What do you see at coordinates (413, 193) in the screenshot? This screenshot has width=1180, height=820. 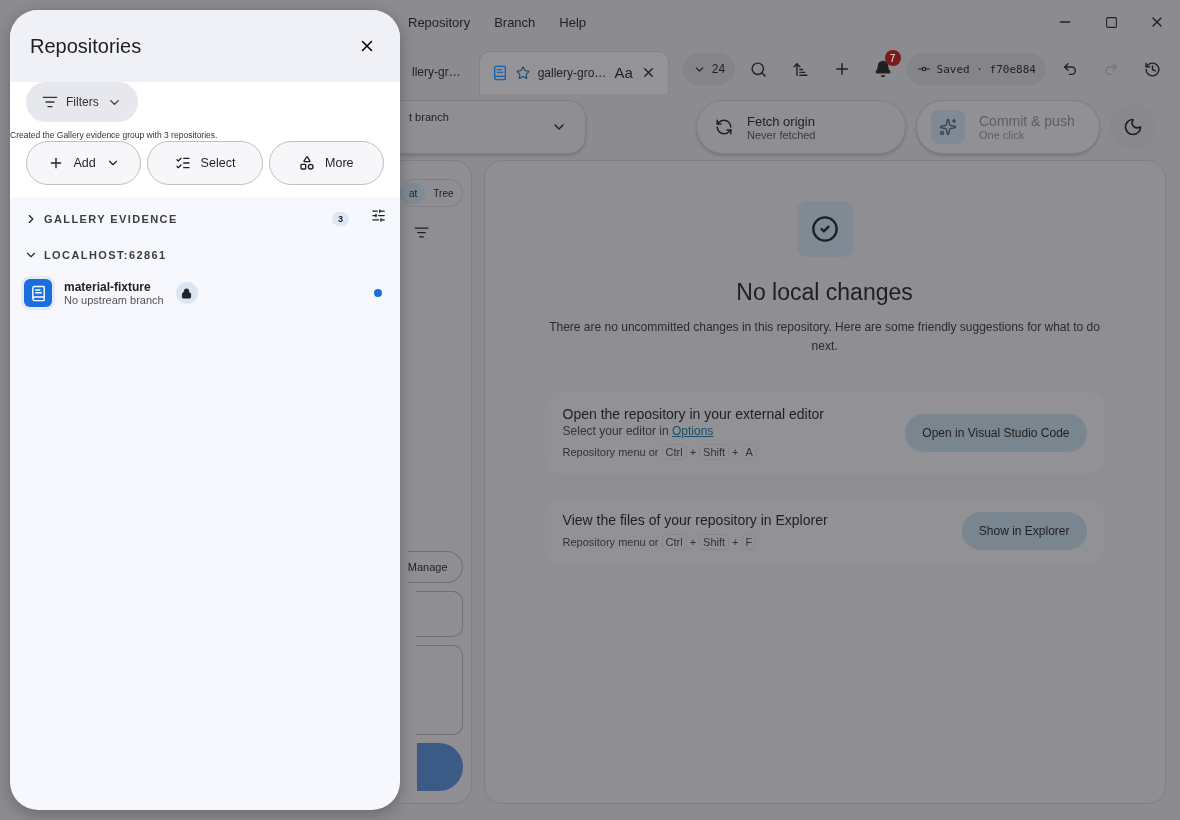 I see `view-toggle-option: at` at bounding box center [413, 193].